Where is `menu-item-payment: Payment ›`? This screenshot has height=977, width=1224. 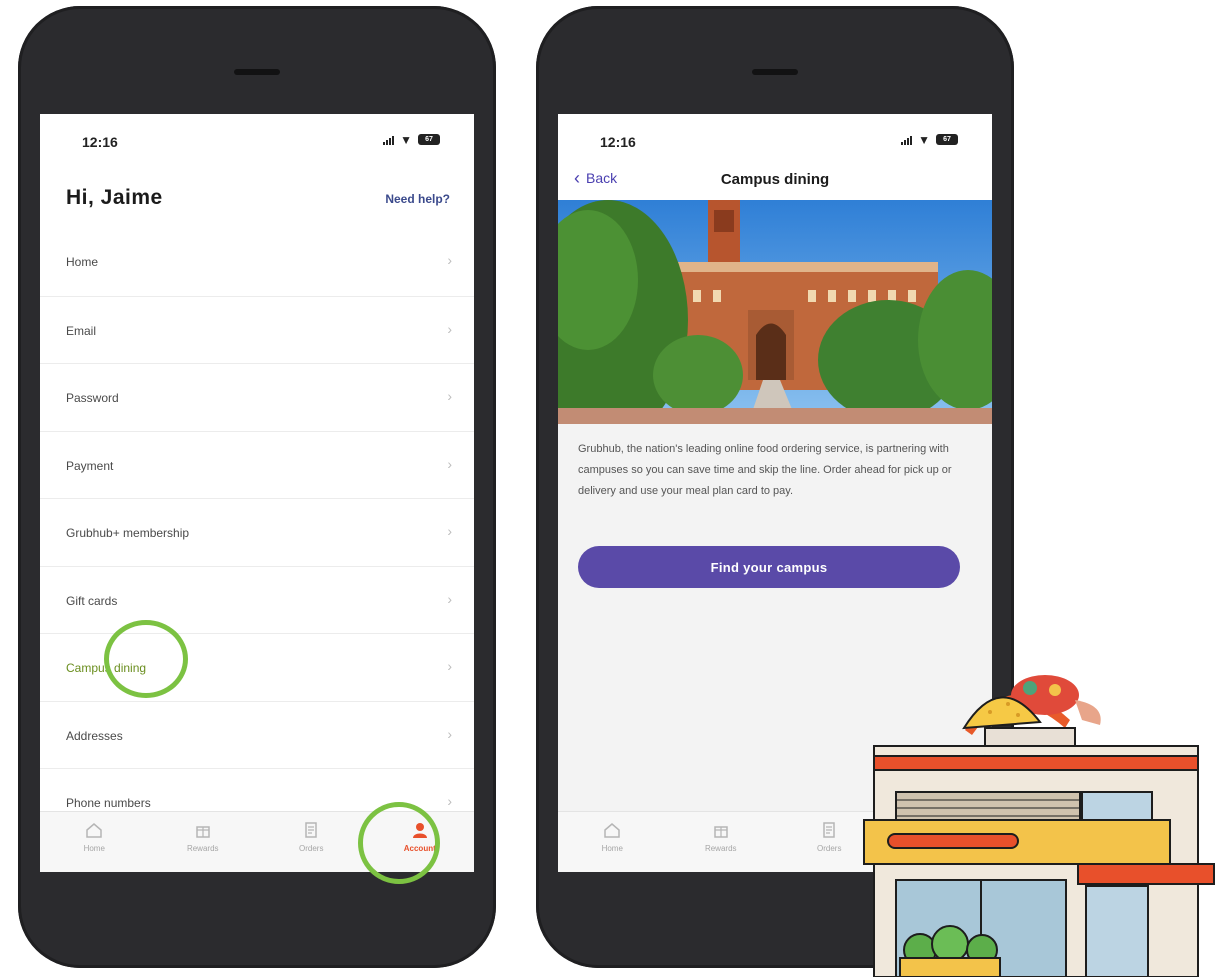 menu-item-payment: Payment › is located at coordinates (257, 464).